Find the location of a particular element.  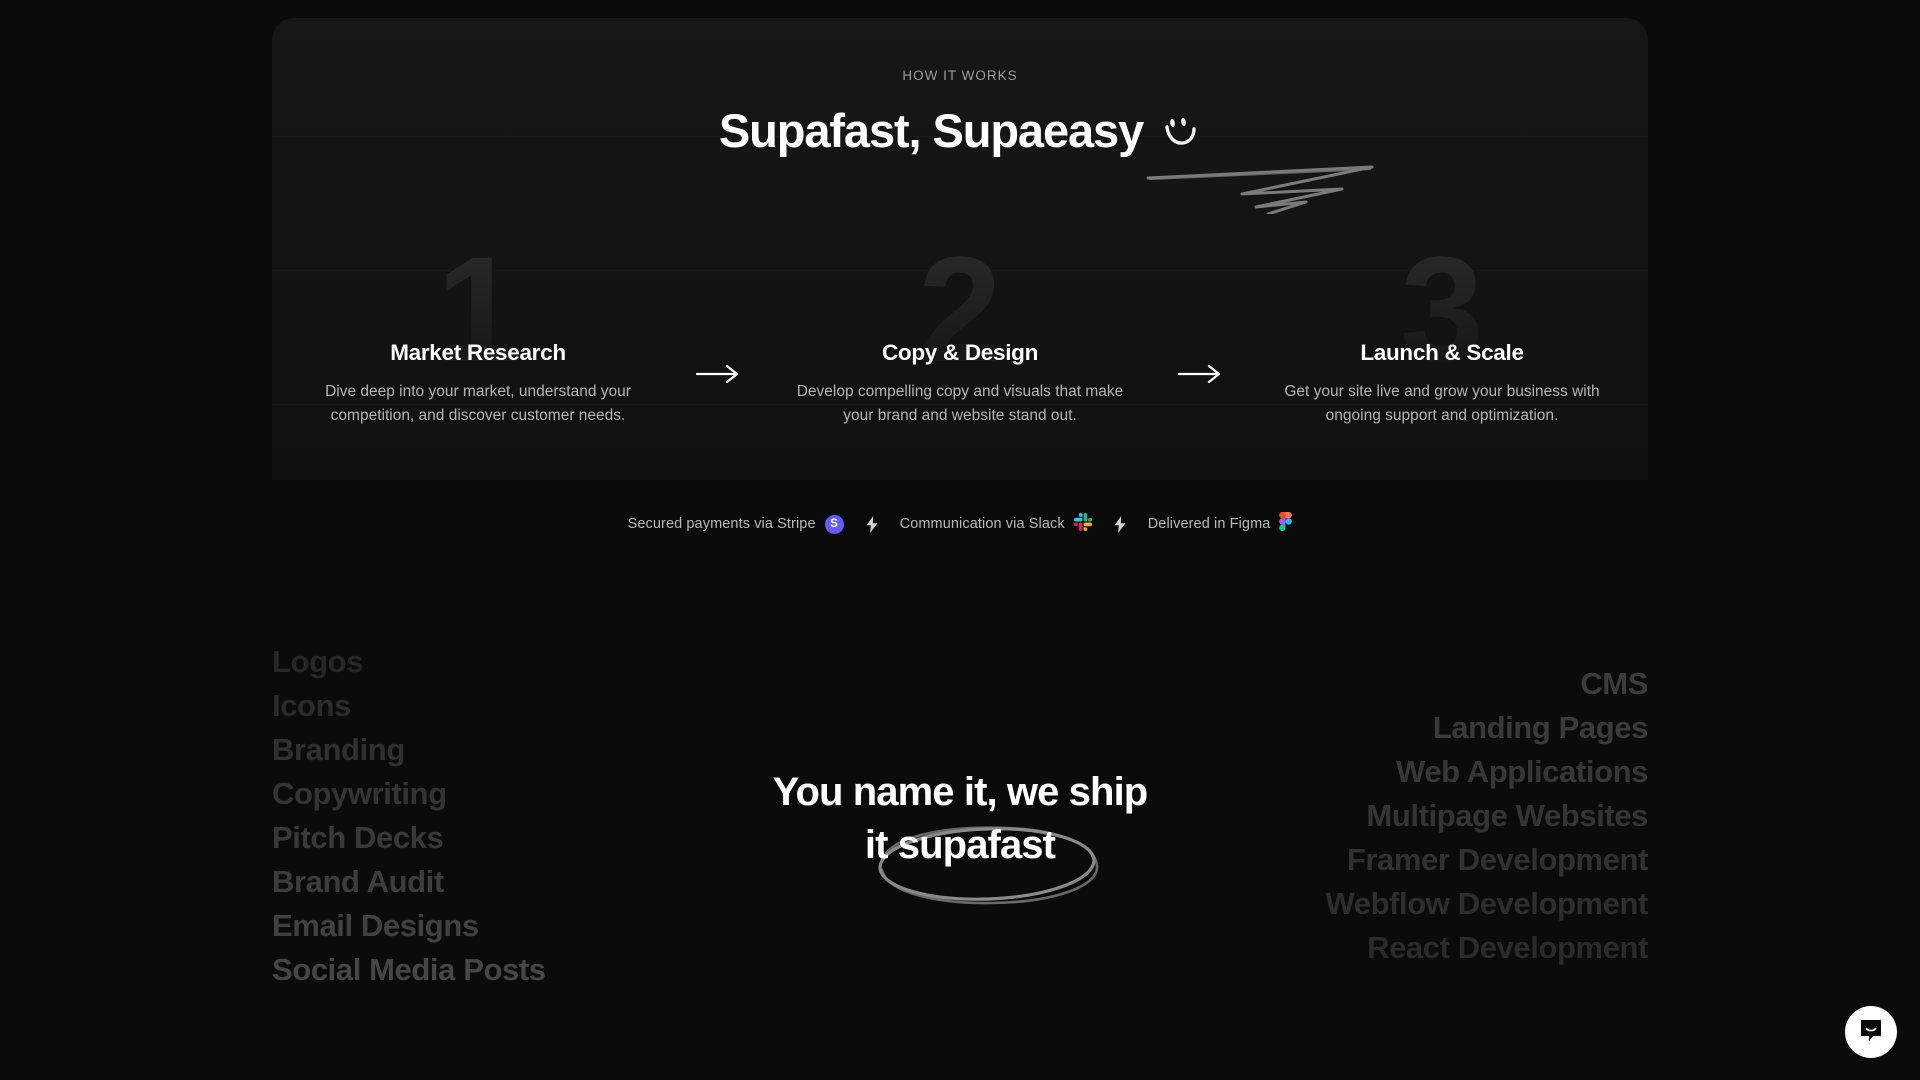

list-item: Brand Audit is located at coordinates (358, 881).